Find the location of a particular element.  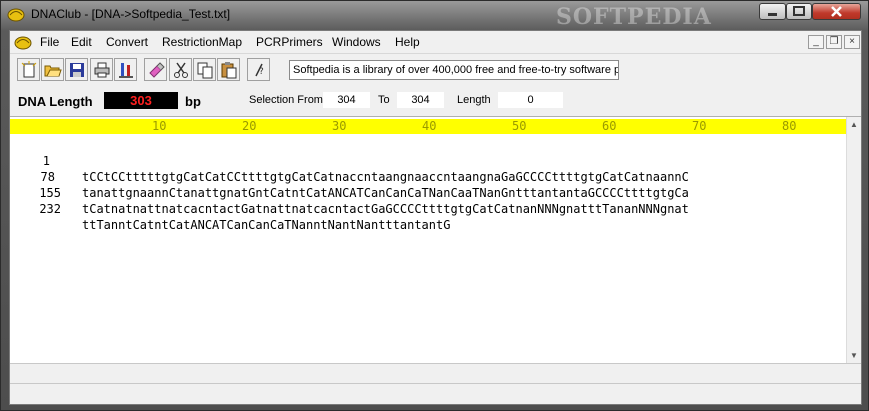

minimize-icon is located at coordinates (772, 14).